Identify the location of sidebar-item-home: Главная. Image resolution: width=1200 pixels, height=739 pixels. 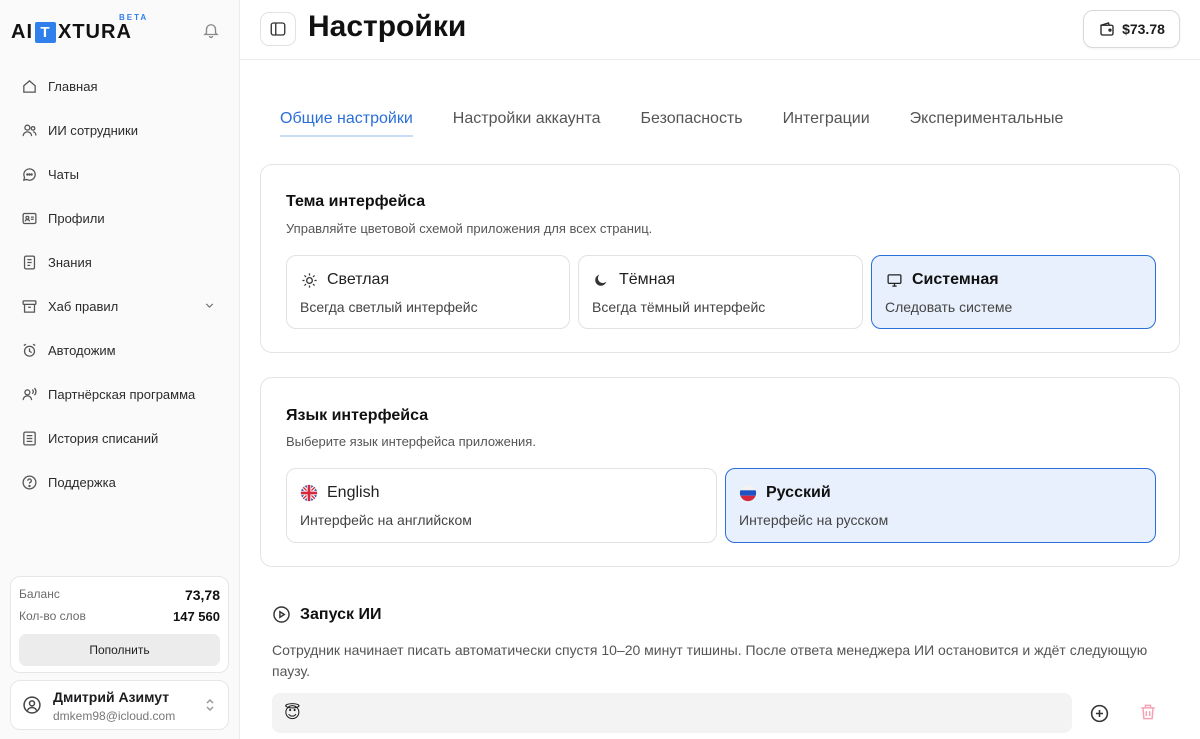
(120, 86).